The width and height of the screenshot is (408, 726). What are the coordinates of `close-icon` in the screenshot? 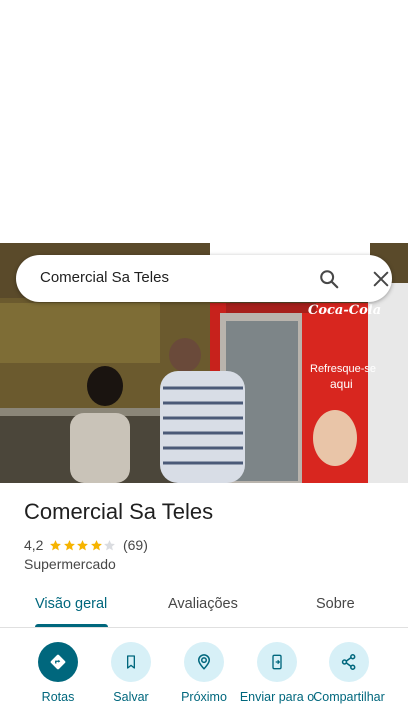 It's located at (381, 279).